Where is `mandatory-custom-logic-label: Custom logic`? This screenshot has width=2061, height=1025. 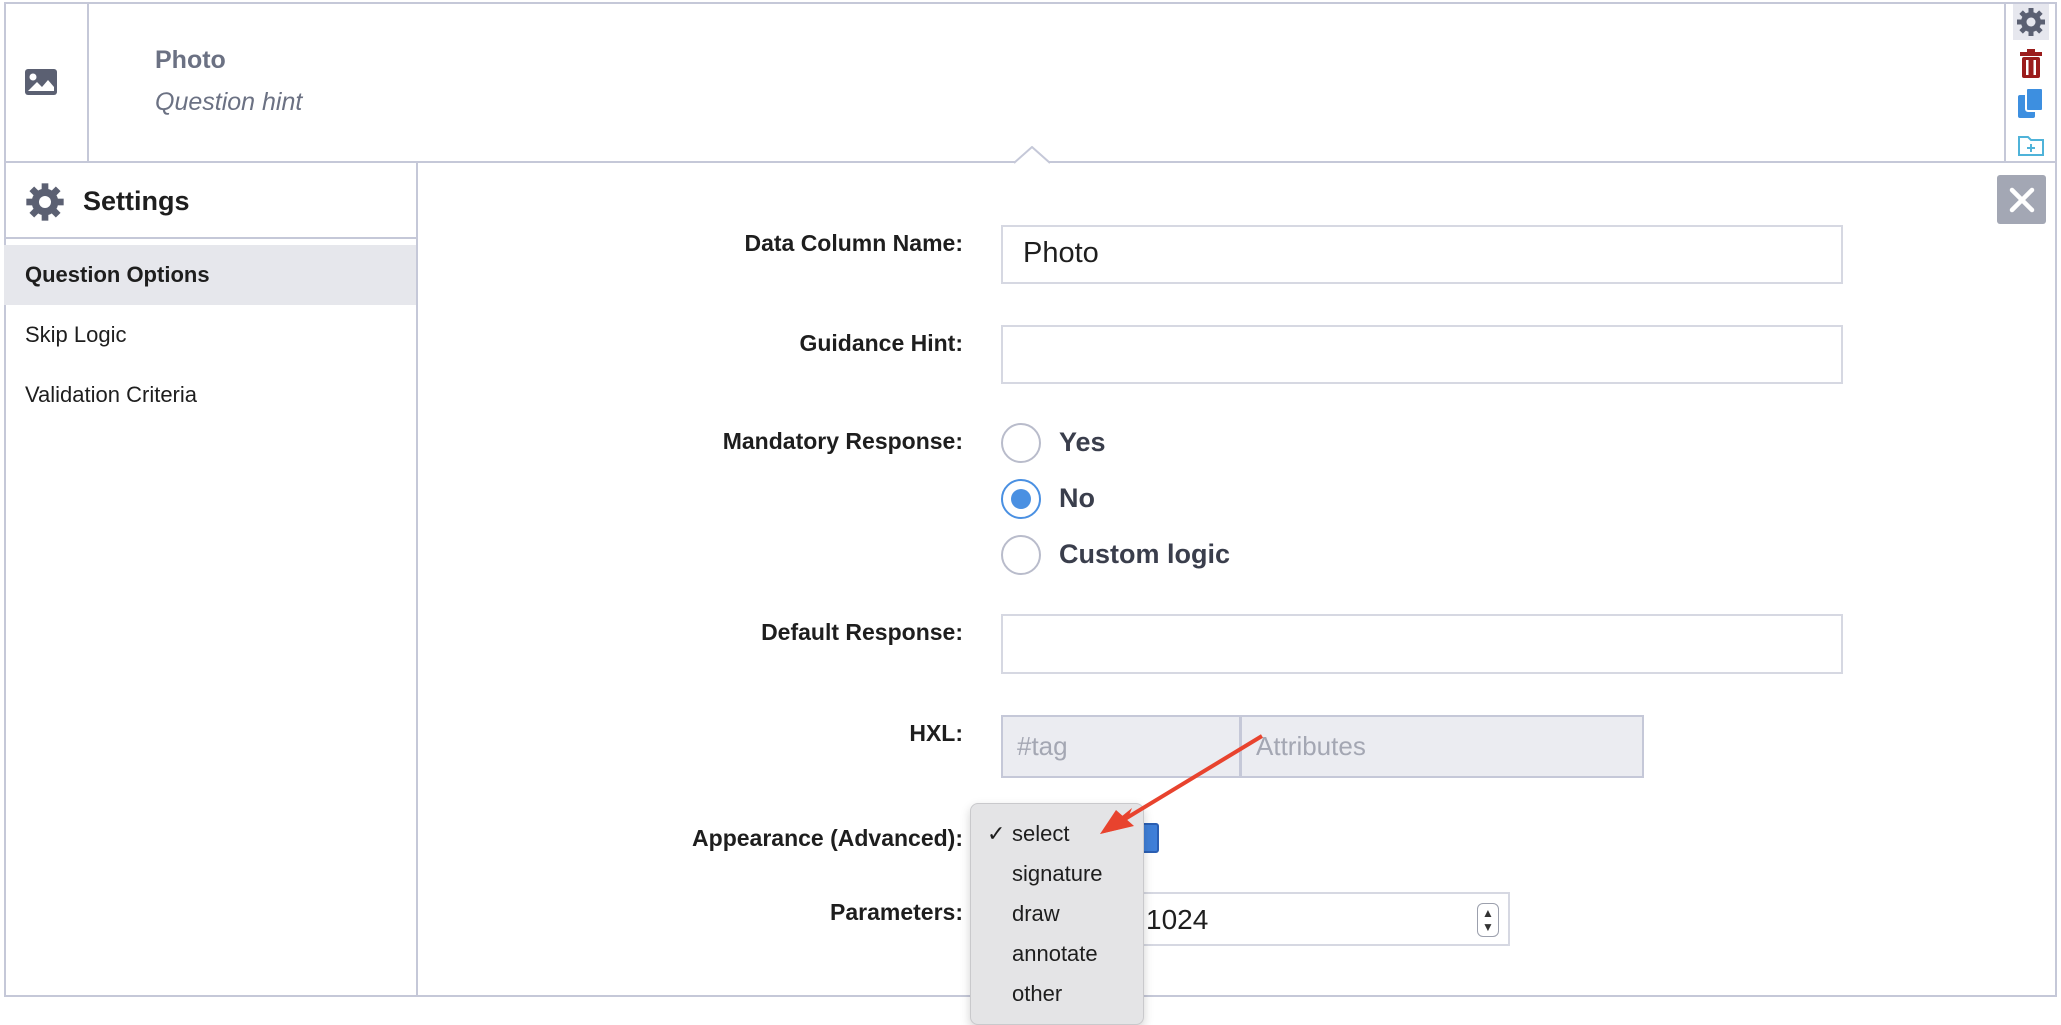
mandatory-custom-logic-label: Custom logic is located at coordinates (1144, 554).